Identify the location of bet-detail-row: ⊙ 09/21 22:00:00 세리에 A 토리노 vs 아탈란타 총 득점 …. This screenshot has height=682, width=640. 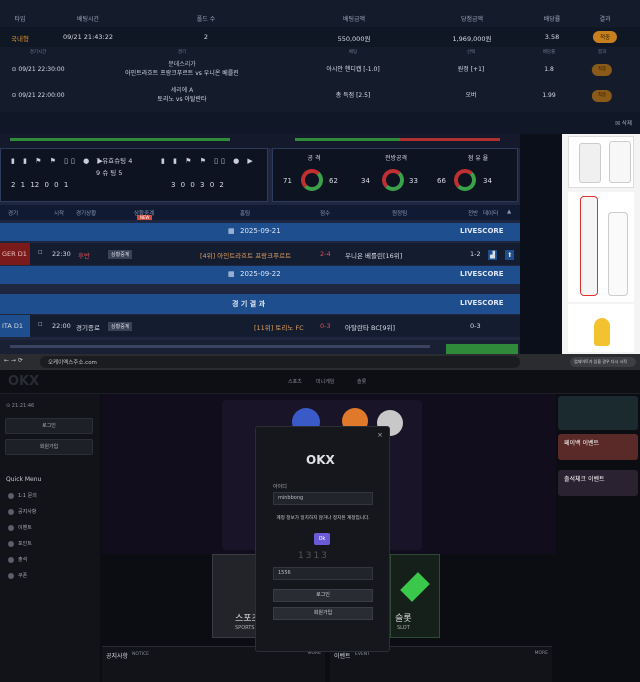
(320, 96).